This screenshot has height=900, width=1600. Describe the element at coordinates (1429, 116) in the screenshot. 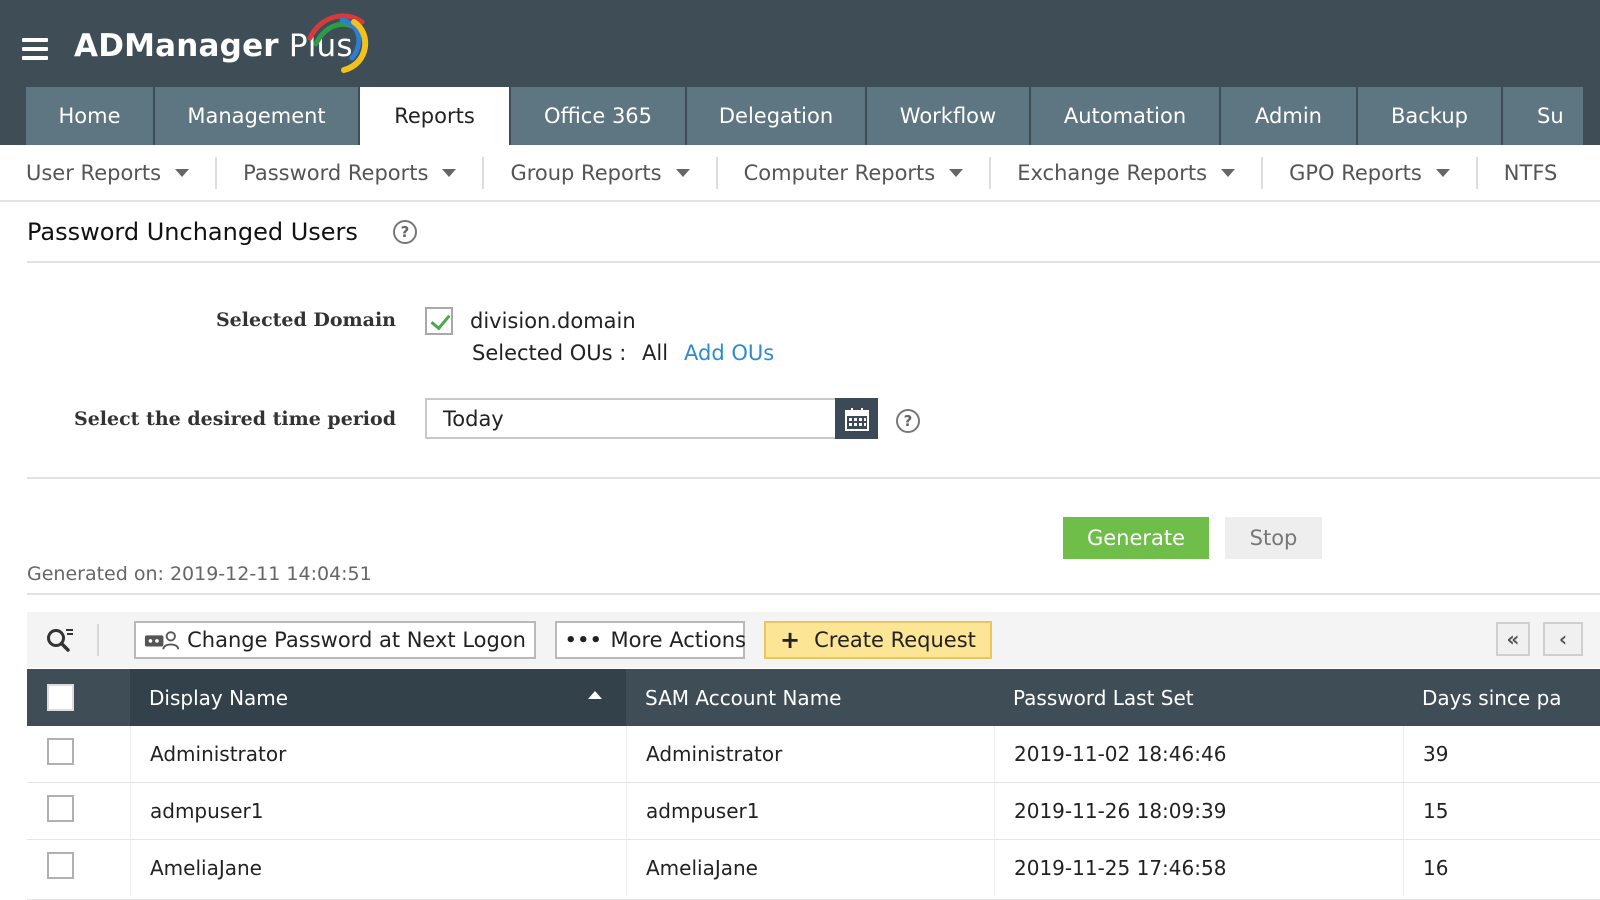

I see `tab-backup: Backup` at that location.